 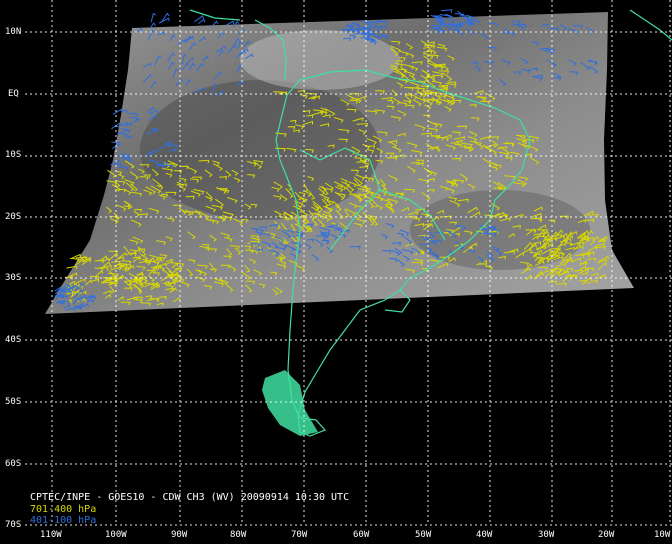 What do you see at coordinates (13, 32) in the screenshot?
I see `lat-label-10n: 10N` at bounding box center [13, 32].